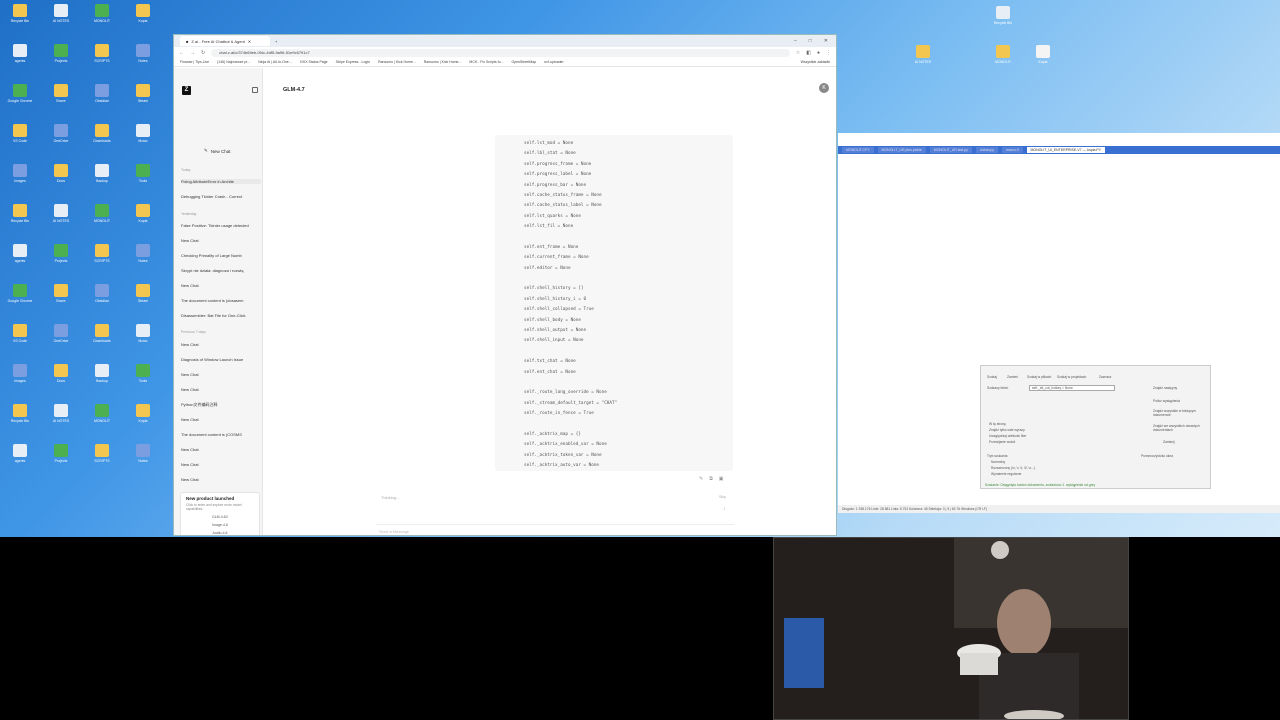 The width and height of the screenshot is (1280, 720). I want to click on desktop-icon: Downloads, so click(102, 139).